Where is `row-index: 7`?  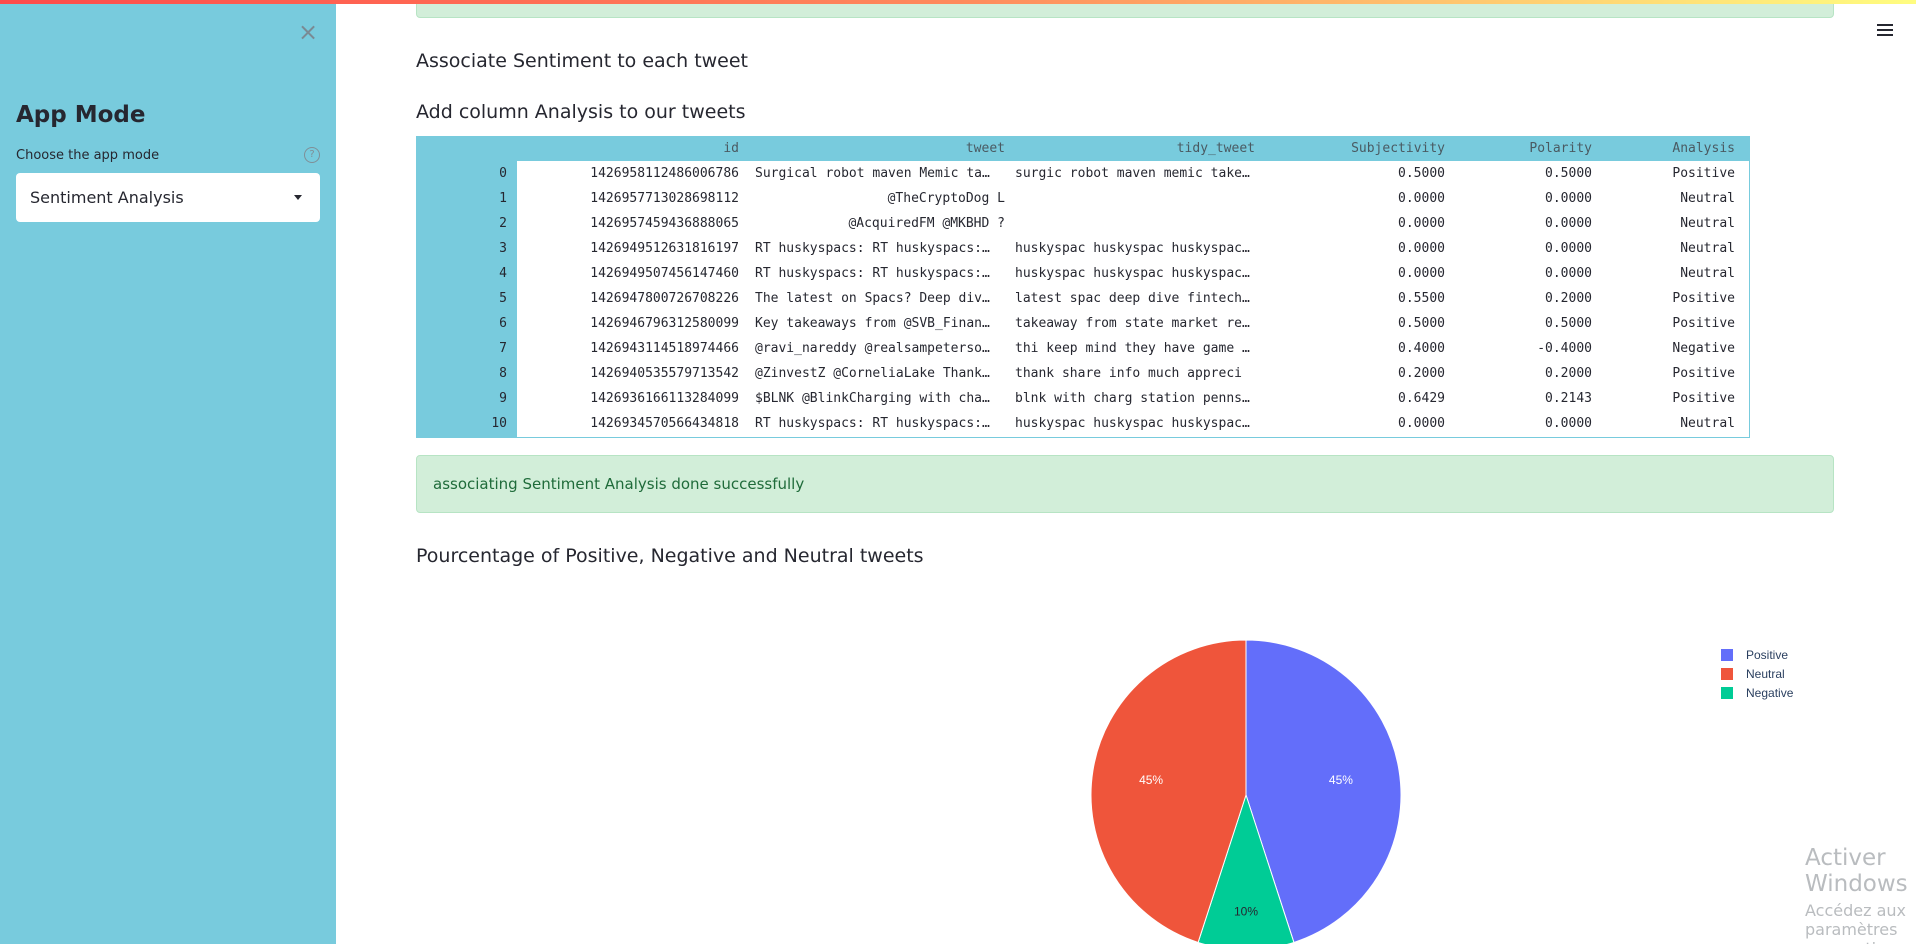 row-index: 7 is located at coordinates (503, 348).